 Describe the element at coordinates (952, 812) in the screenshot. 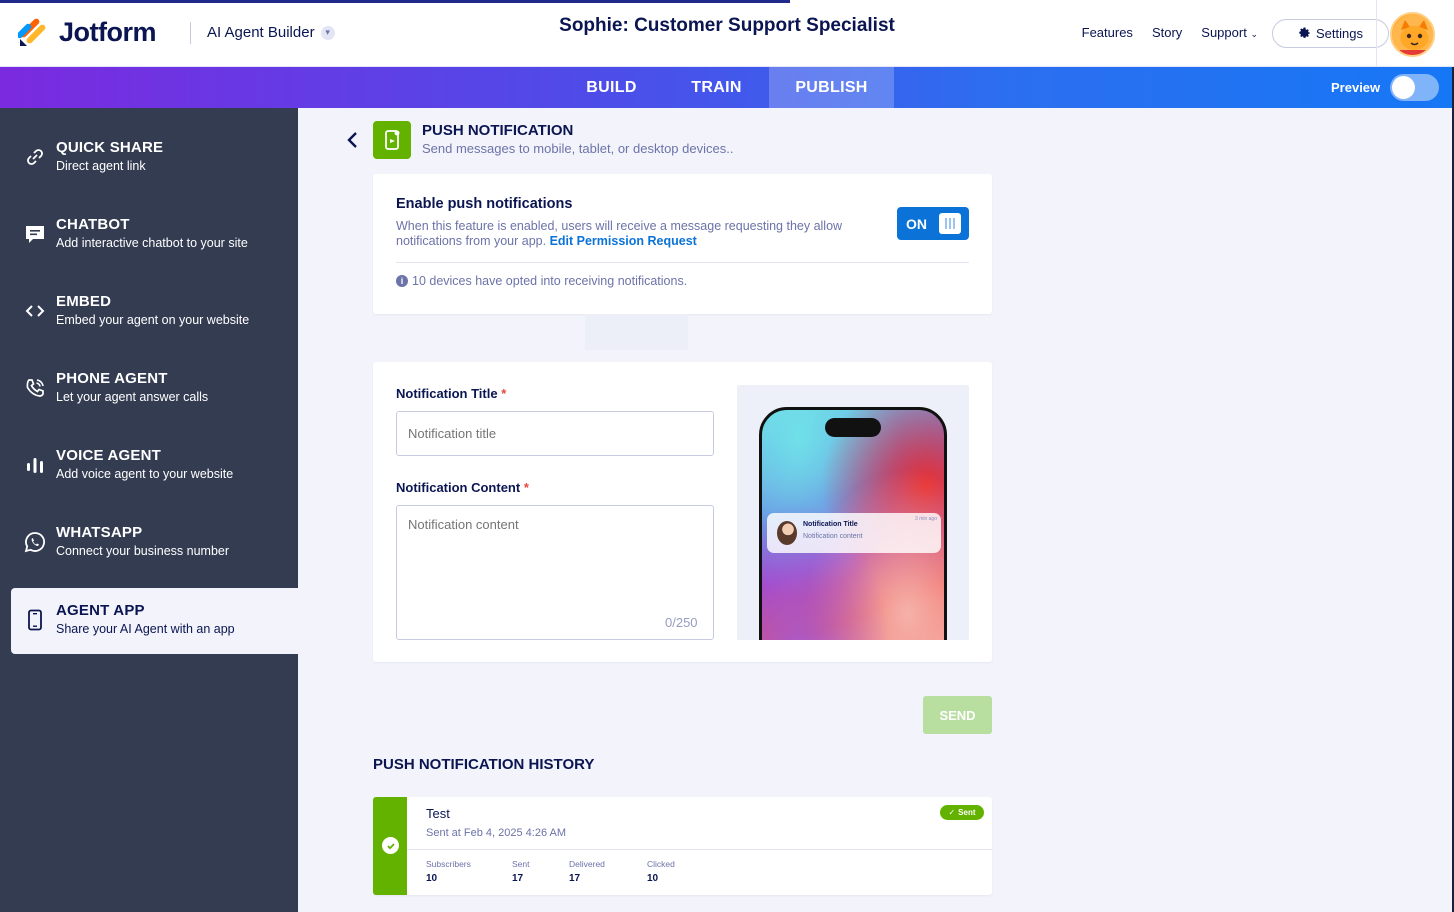

I see `check-icon: ✓` at that location.